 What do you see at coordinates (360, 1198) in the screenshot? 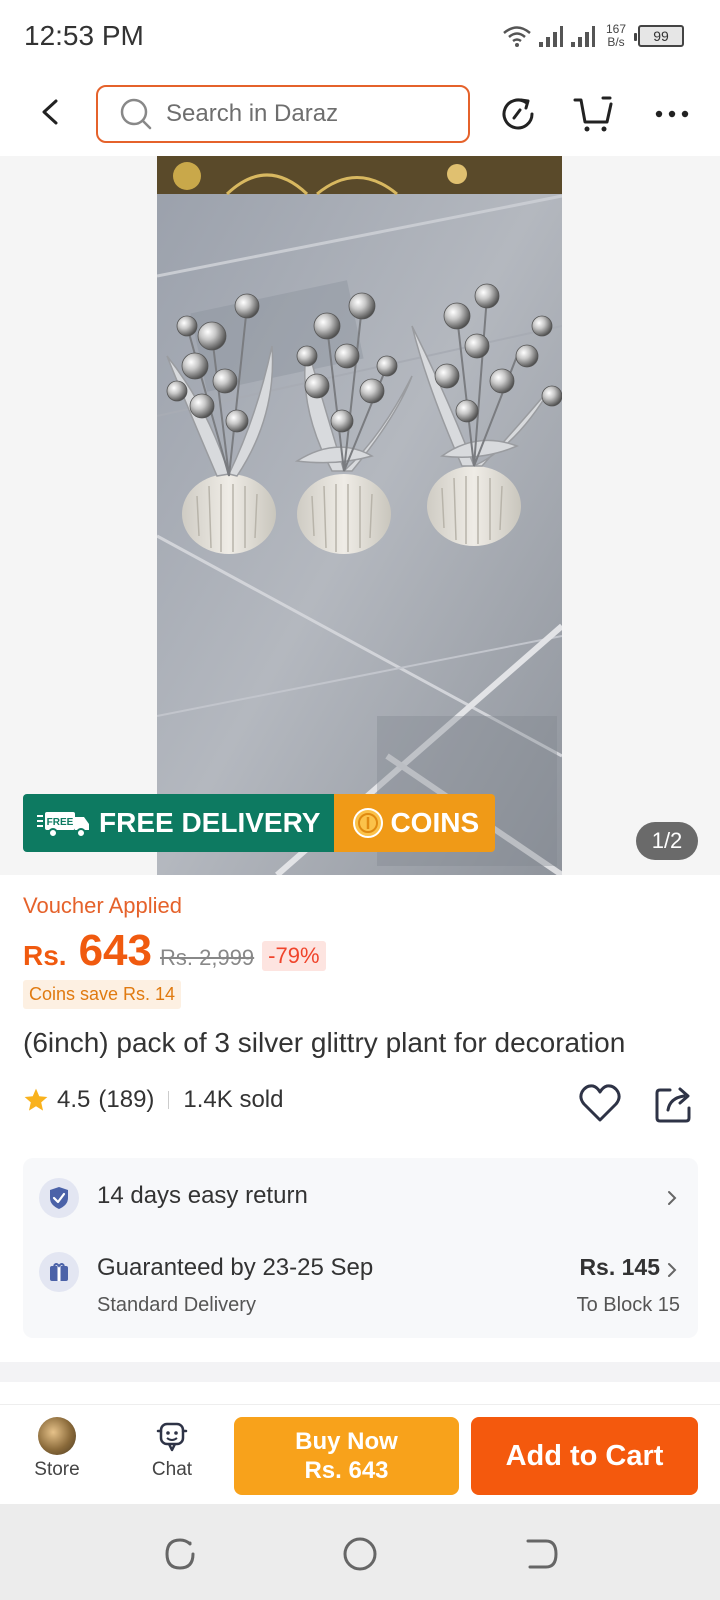
I see `return-policy-row: 14 days easy return` at bounding box center [360, 1198].